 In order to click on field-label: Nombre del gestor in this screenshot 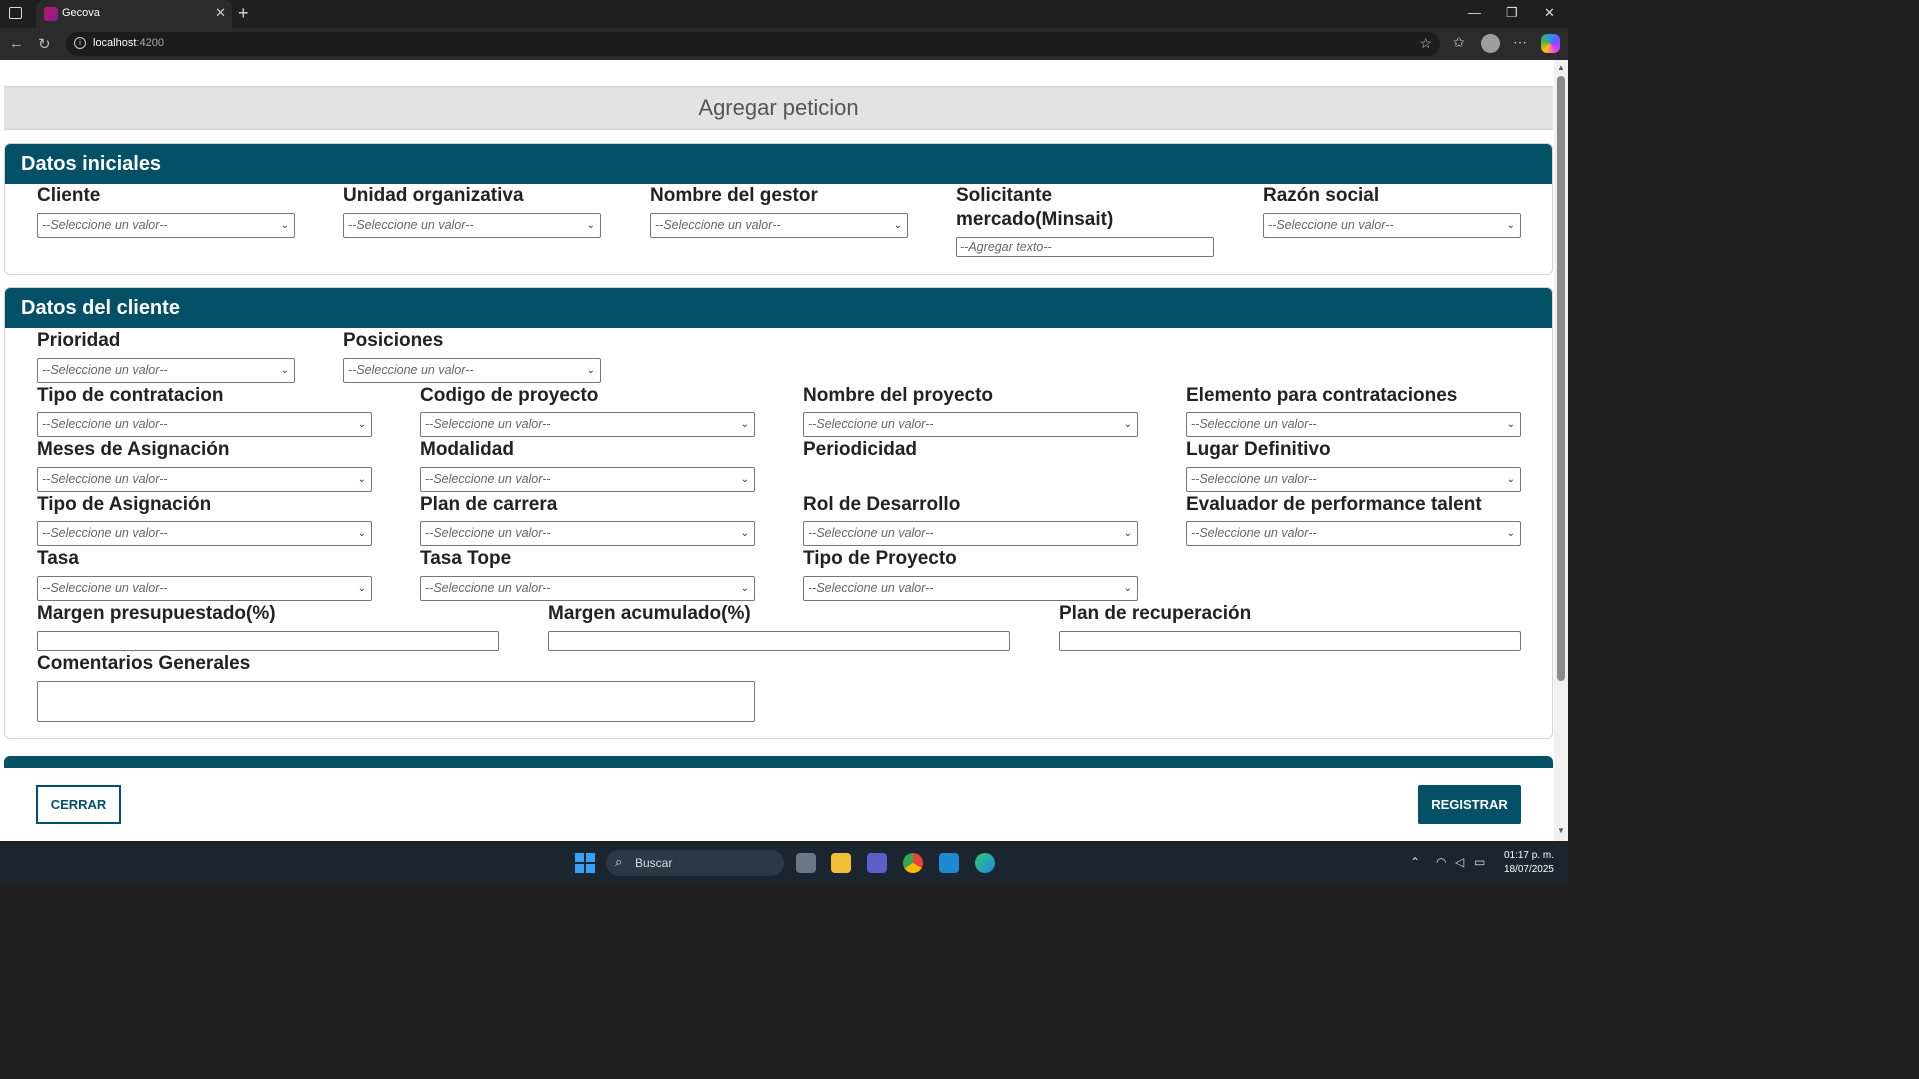, I will do `click(734, 195)`.